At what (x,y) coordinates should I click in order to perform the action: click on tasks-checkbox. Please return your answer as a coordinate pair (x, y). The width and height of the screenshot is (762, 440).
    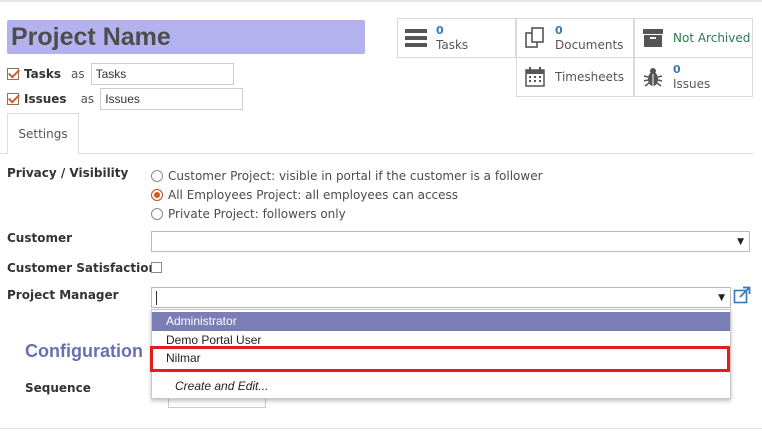
    Looking at the image, I should click on (13, 74).